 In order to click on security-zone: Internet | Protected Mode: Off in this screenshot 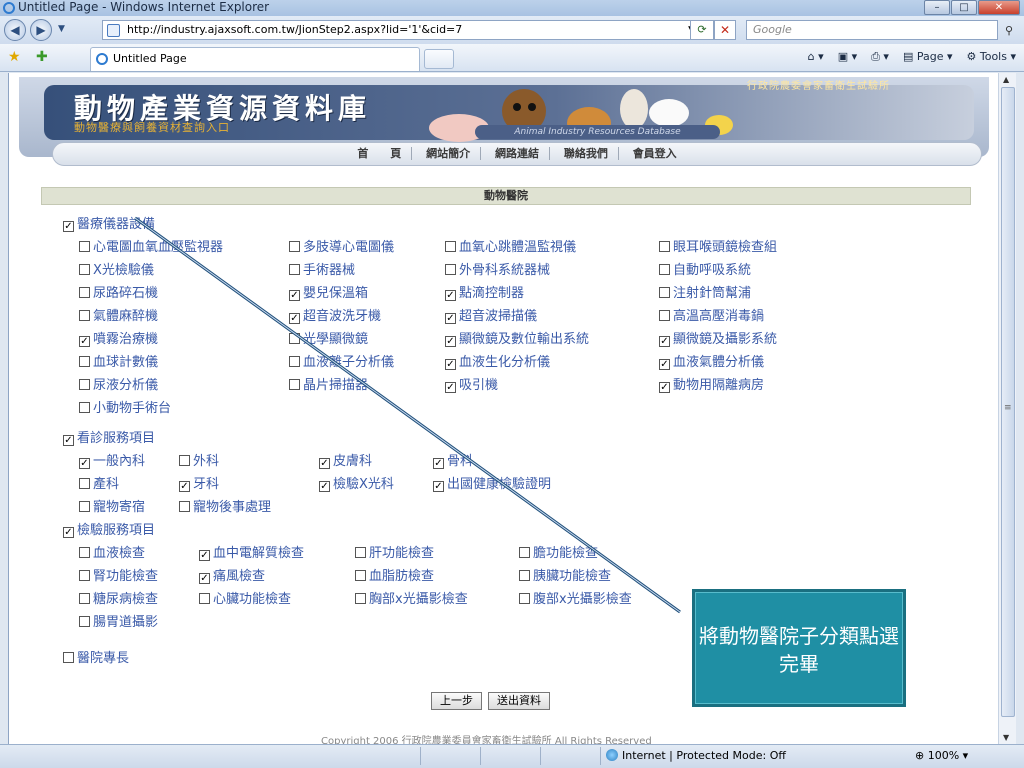, I will do `click(696, 755)`.